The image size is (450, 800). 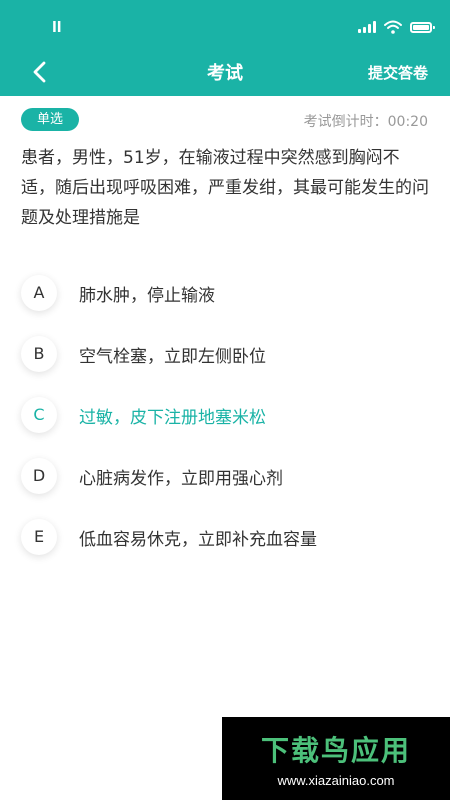 What do you see at coordinates (335, 750) in the screenshot?
I see `watermark-logo: 下载鸟应用` at bounding box center [335, 750].